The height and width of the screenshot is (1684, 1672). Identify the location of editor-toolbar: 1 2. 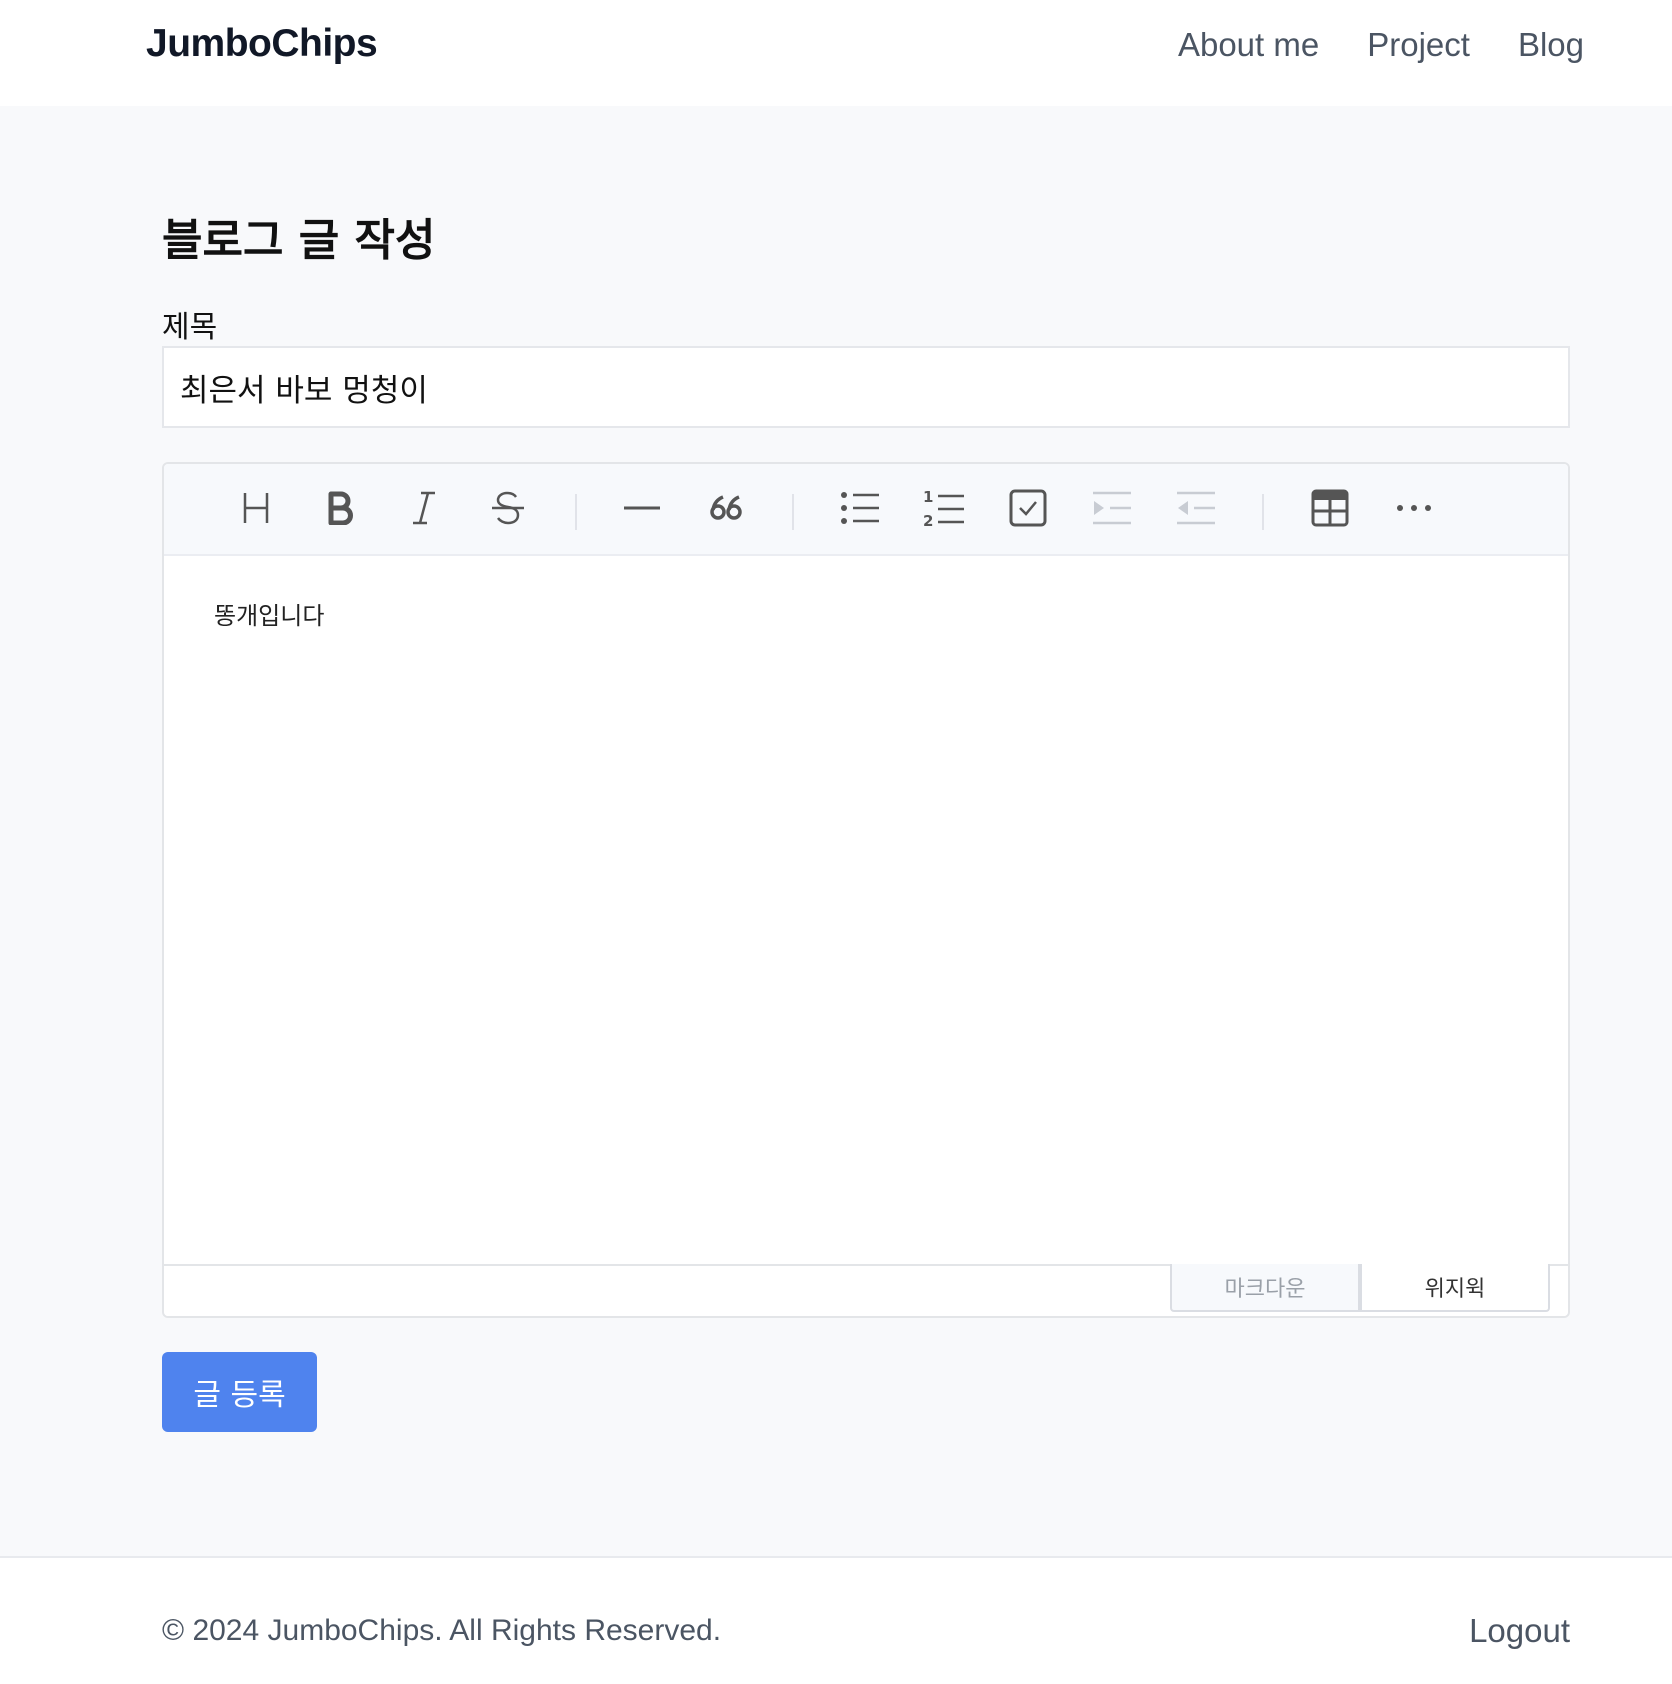
(866, 510).